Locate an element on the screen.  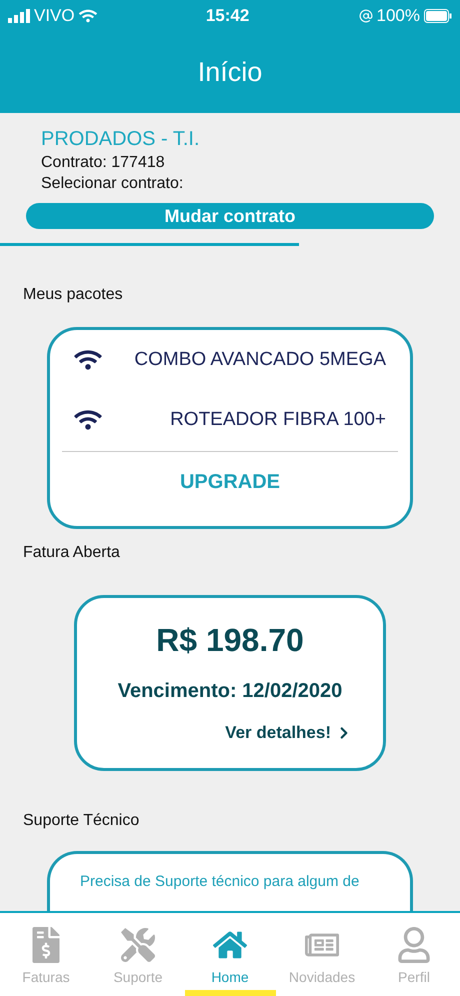
contract-number: Contrato: 177418 is located at coordinates (103, 163).